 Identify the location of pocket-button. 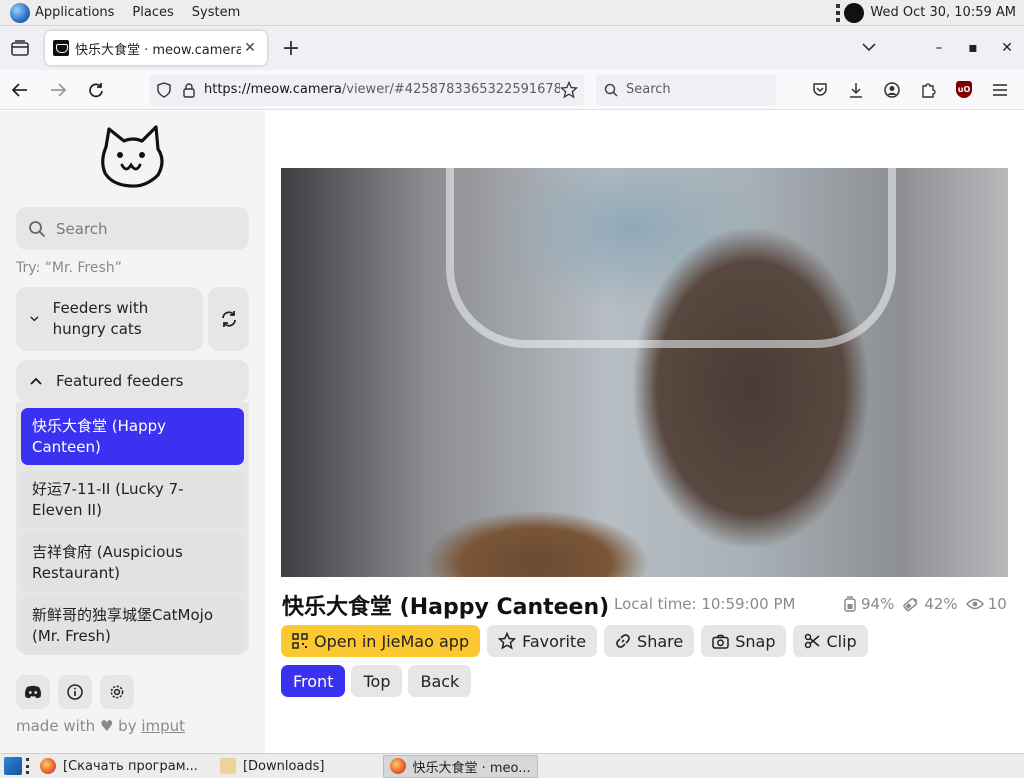
(820, 90).